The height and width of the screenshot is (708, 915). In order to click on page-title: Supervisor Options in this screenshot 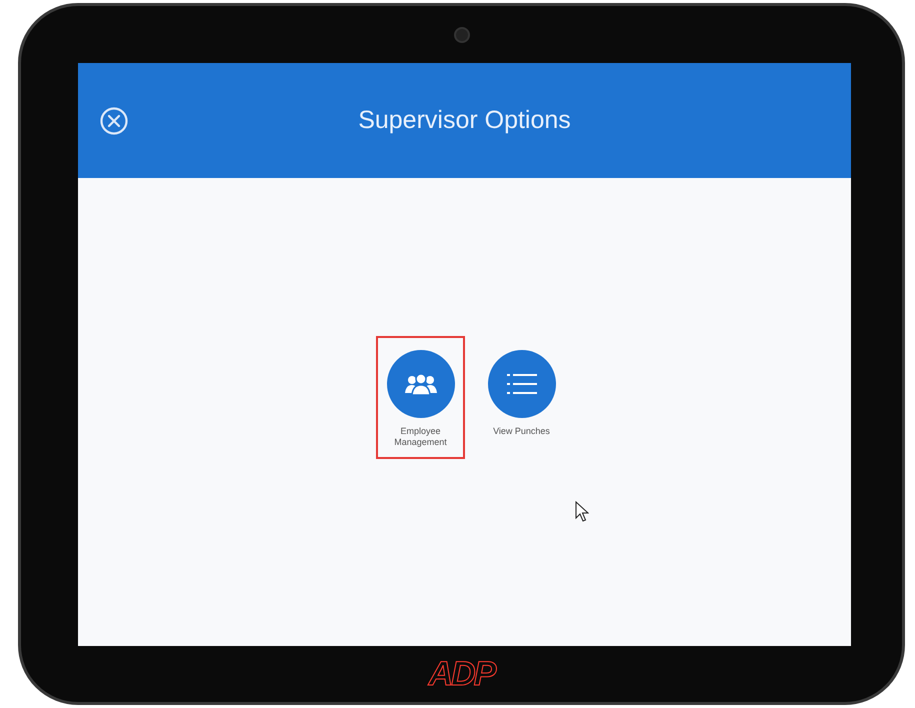, I will do `click(464, 120)`.